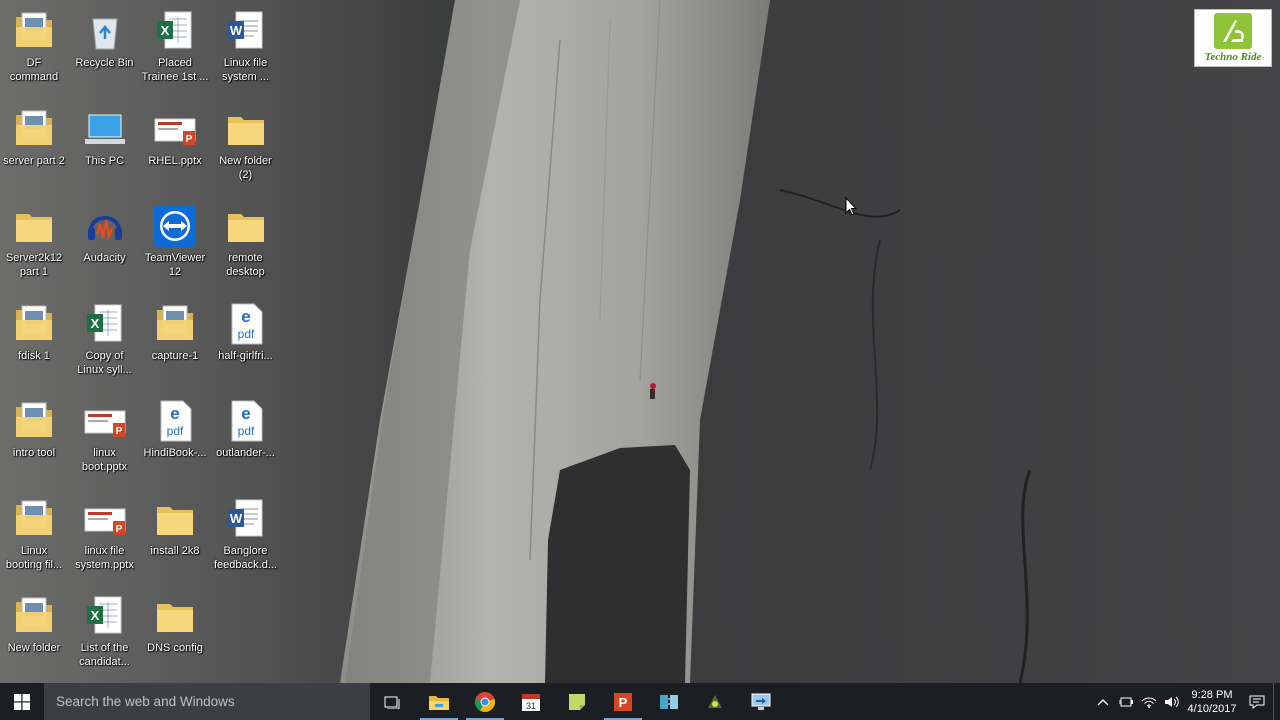 The width and height of the screenshot is (1280, 720). I want to click on notification-icon, so click(1257, 702).